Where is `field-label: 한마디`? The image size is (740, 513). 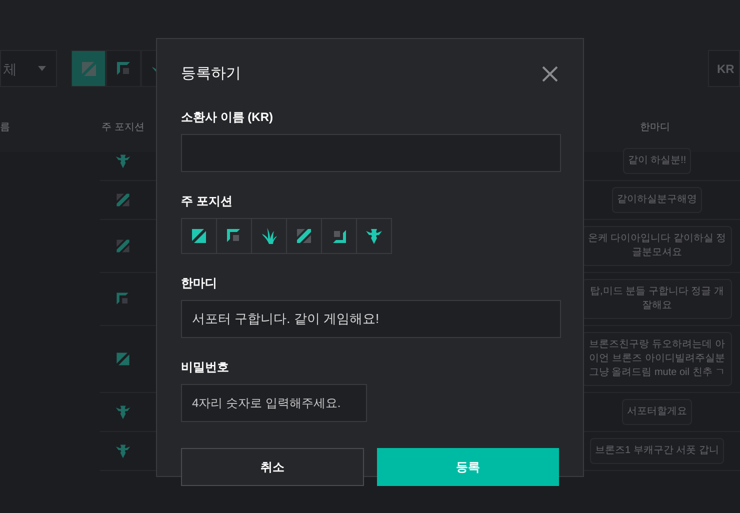
field-label: 한마디 is located at coordinates (199, 283).